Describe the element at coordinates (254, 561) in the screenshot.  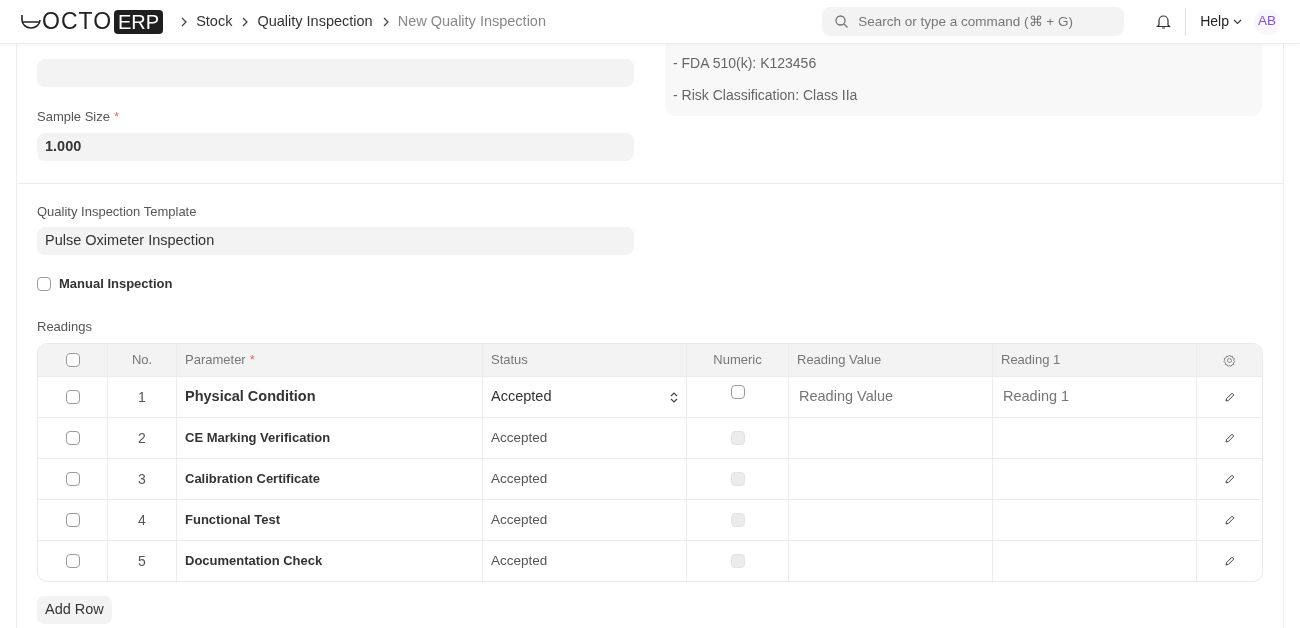
I see `table-cell-text: Documentation Check` at that location.